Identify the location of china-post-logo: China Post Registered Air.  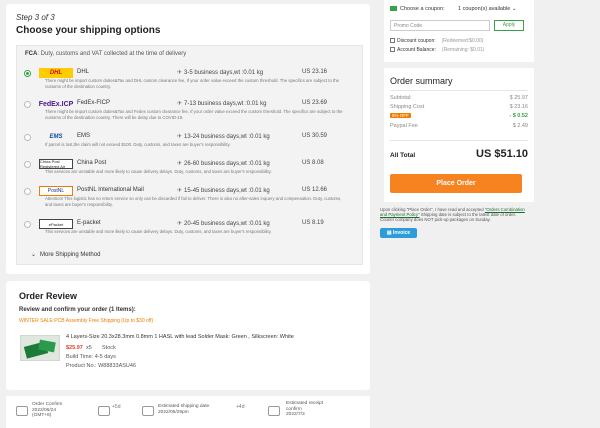
(56, 164).